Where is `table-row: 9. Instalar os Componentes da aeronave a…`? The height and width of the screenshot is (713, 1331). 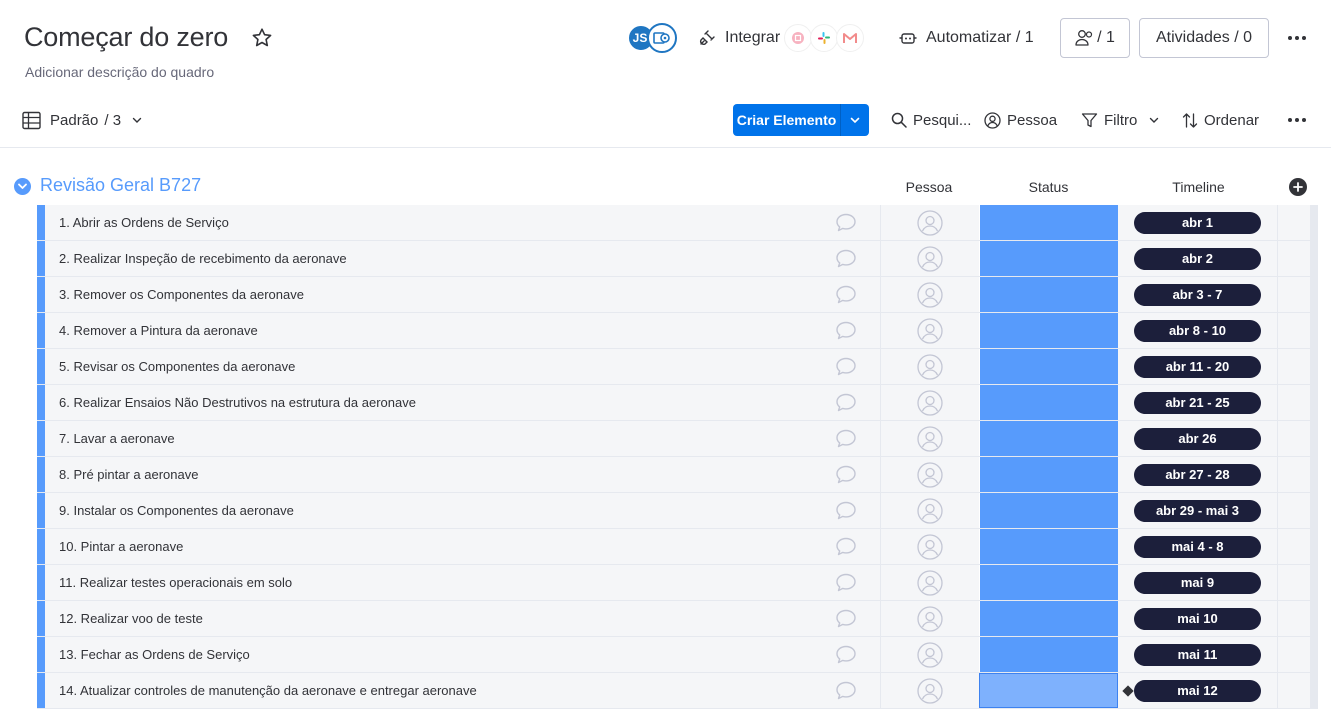 table-row: 9. Instalar os Componentes da aeronave a… is located at coordinates (677, 511).